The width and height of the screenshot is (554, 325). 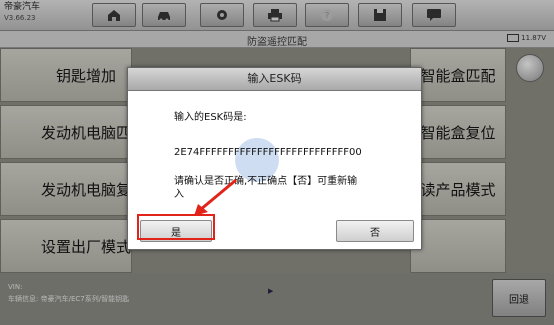 What do you see at coordinates (274, 79) in the screenshot?
I see `dialog-title: 输入ESK码` at bounding box center [274, 79].